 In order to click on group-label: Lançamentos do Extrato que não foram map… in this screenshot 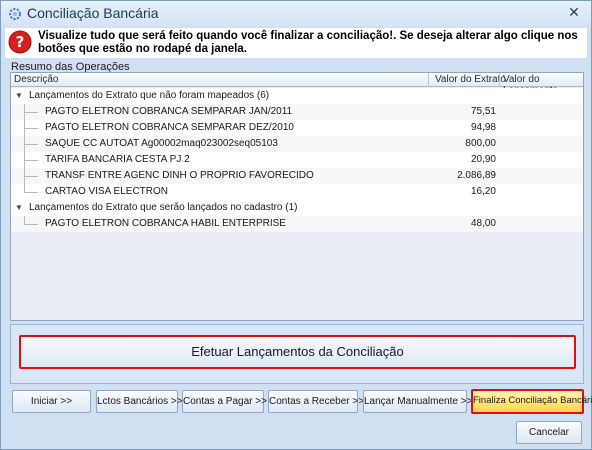, I will do `click(149, 95)`.